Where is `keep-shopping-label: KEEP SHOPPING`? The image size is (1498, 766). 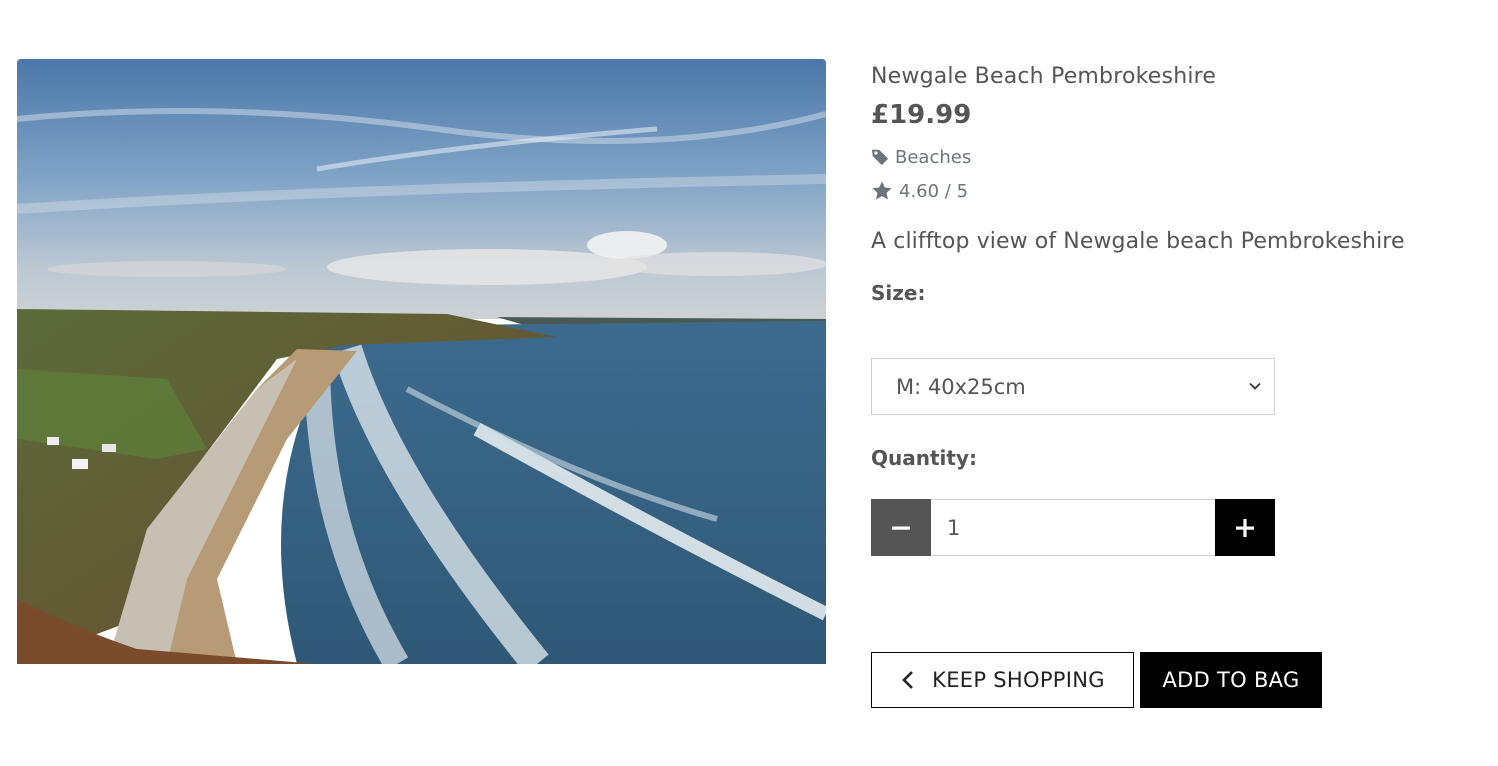 keep-shopping-label: KEEP SHOPPING is located at coordinates (1018, 680).